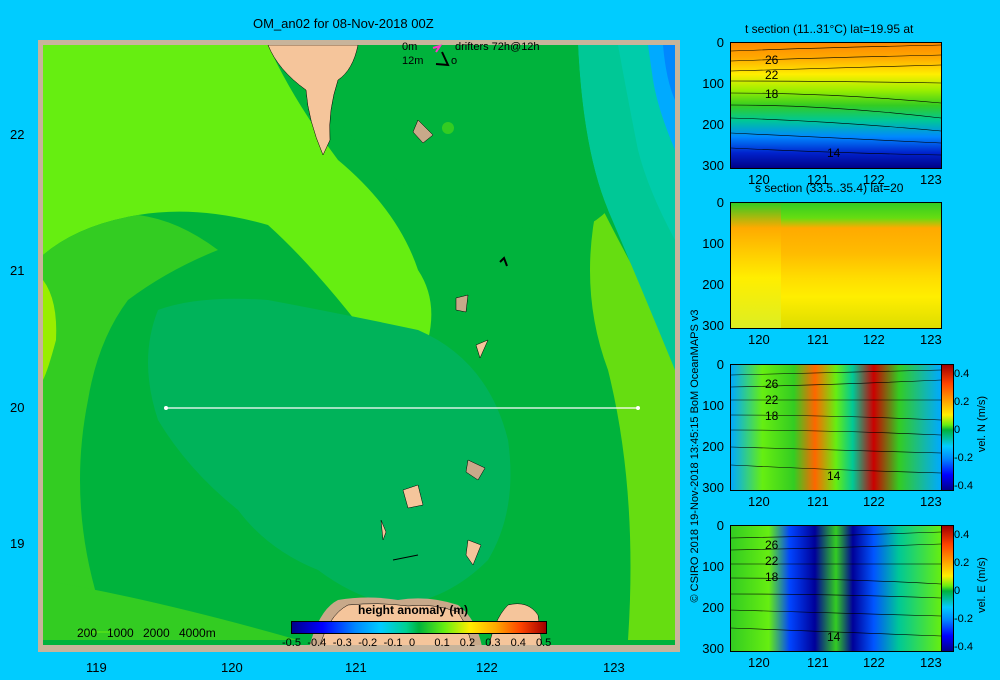 This screenshot has width=1000, height=680. What do you see at coordinates (947, 427) in the screenshot?
I see `vel-n-colorbar` at bounding box center [947, 427].